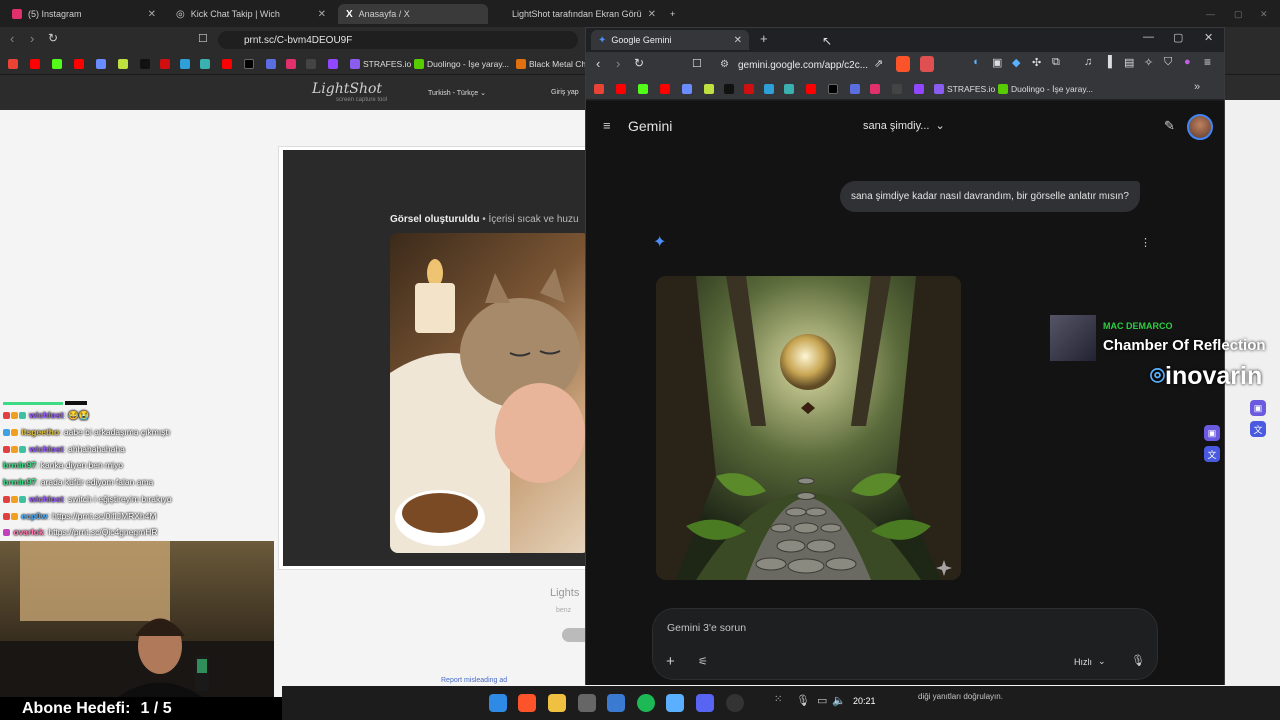 The image size is (1280, 720). I want to click on photos-icon, so click(616, 703).